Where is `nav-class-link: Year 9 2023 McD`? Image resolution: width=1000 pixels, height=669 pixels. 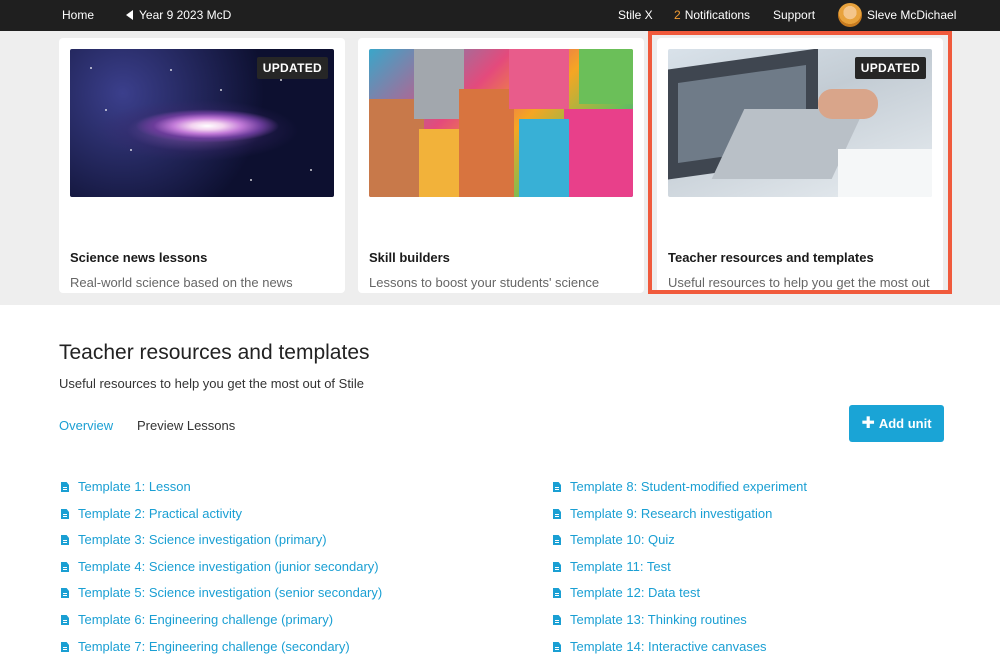 nav-class-link: Year 9 2023 McD is located at coordinates (178, 15).